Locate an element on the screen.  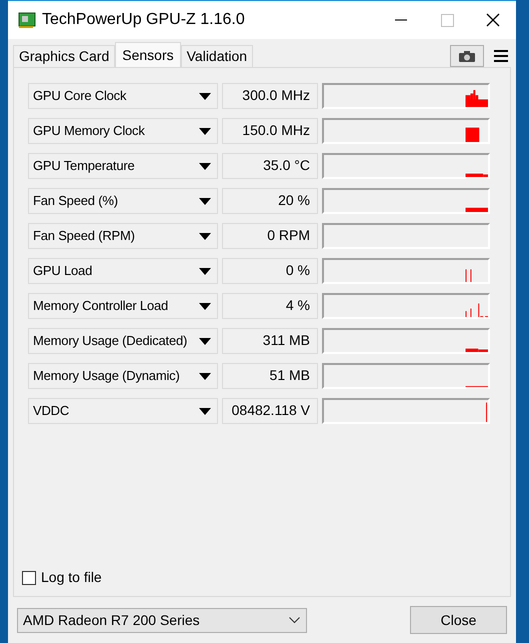
sensor-name-dropdown: Memory Usage (Dynamic) is located at coordinates (123, 375).